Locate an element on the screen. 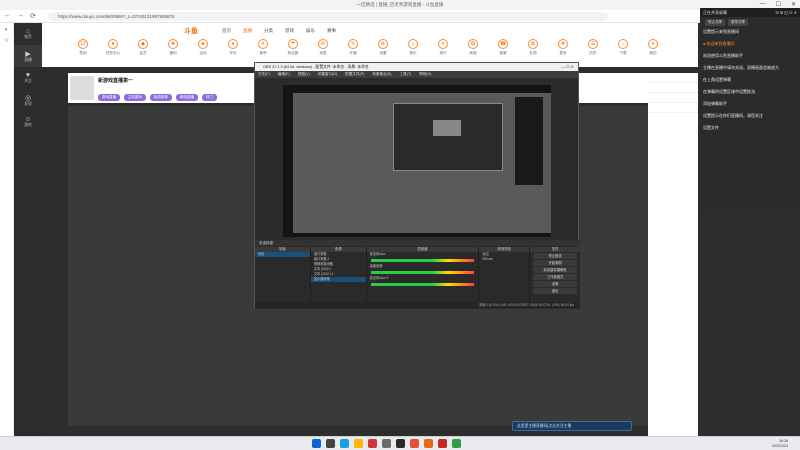 Image resolution: width=800 pixels, height=450 pixels. top-icon-item: ✦ 我的 is located at coordinates (653, 47).